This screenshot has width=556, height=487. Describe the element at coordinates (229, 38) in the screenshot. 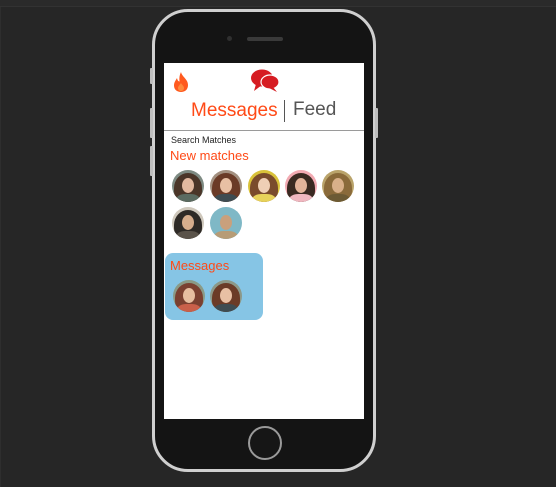

I see `front-camera` at that location.